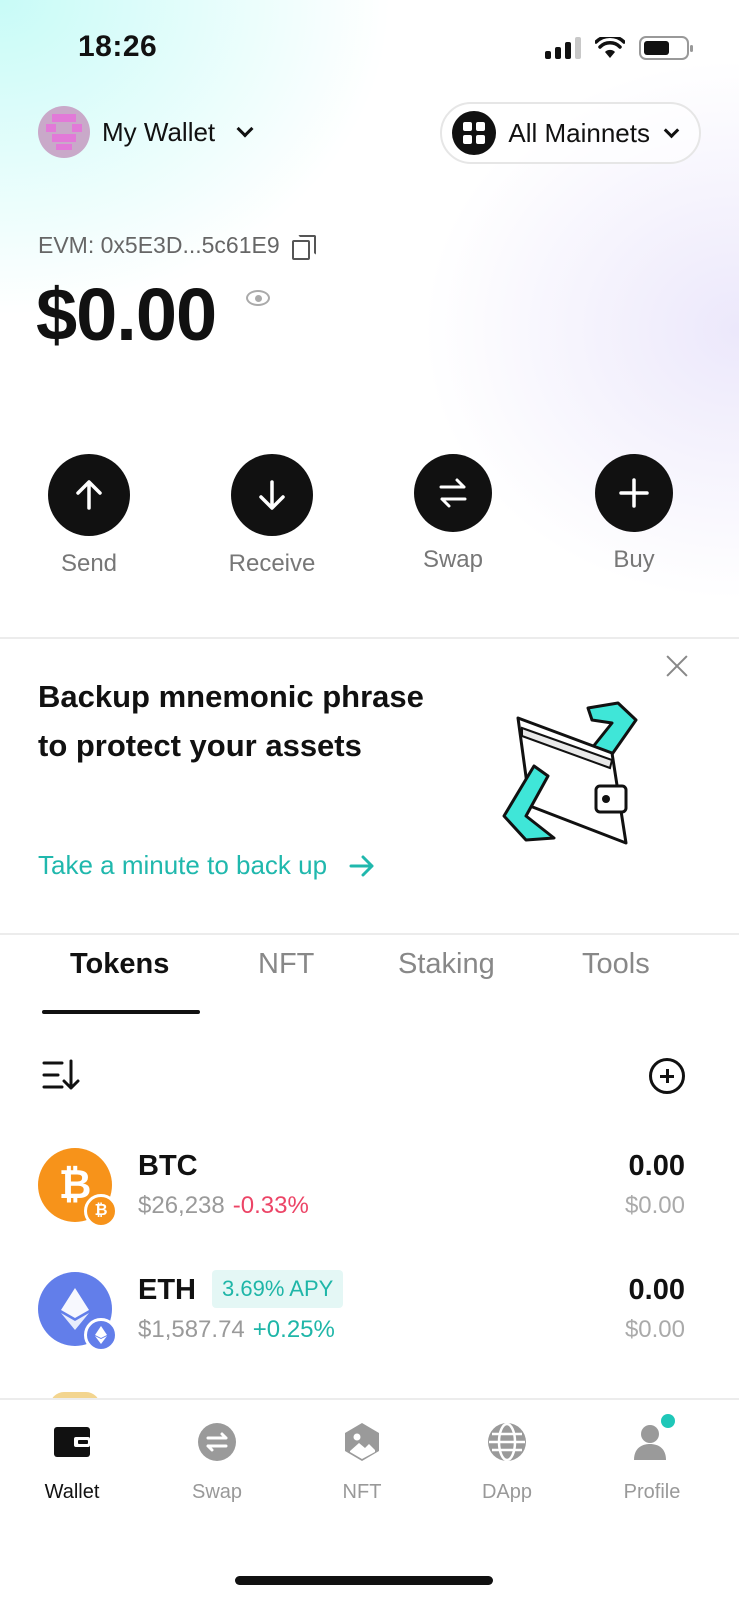 The height and width of the screenshot is (1600, 739). I want to click on nav-dapp: DApp, so click(507, 1463).